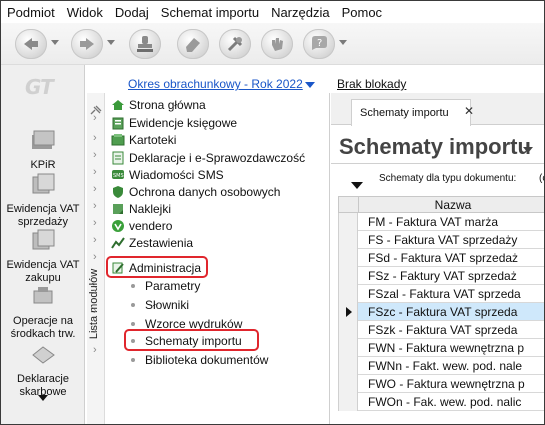 The image size is (545, 425). I want to click on period-link-label: Okres obrachunkowy - Rok 2022, so click(215, 84).